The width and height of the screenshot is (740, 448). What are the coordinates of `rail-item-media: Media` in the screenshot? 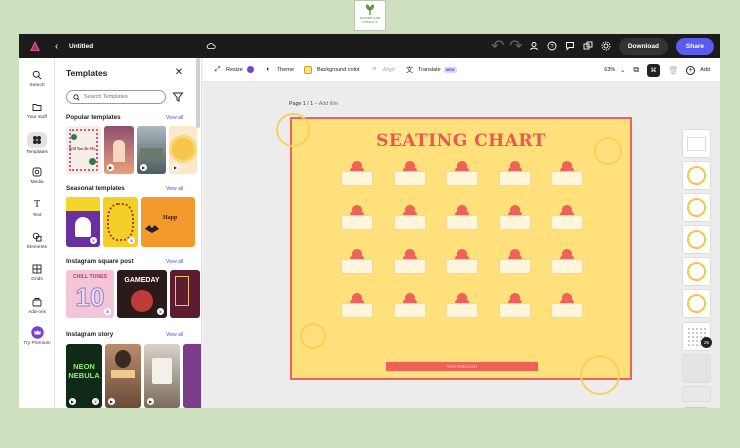 It's located at (37, 175).